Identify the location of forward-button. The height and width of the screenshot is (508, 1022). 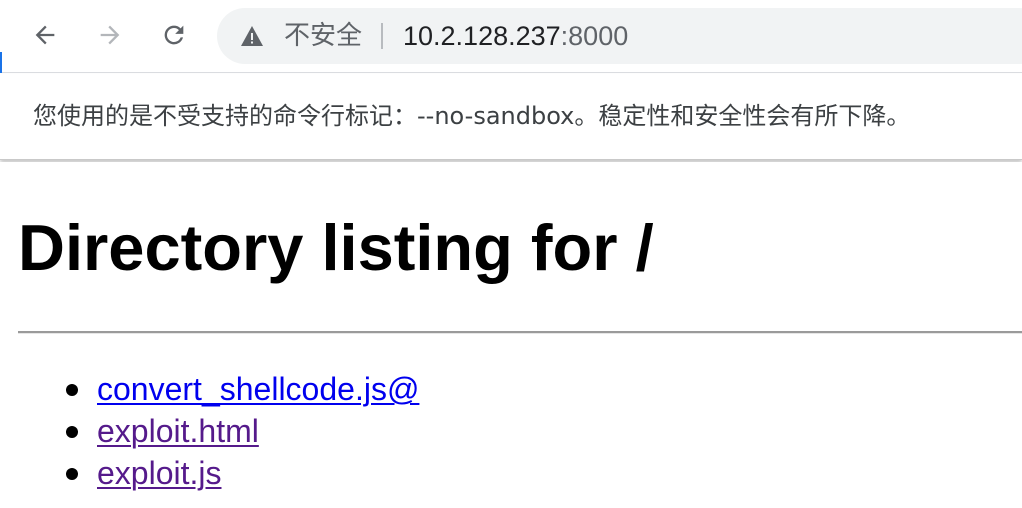
(110, 35).